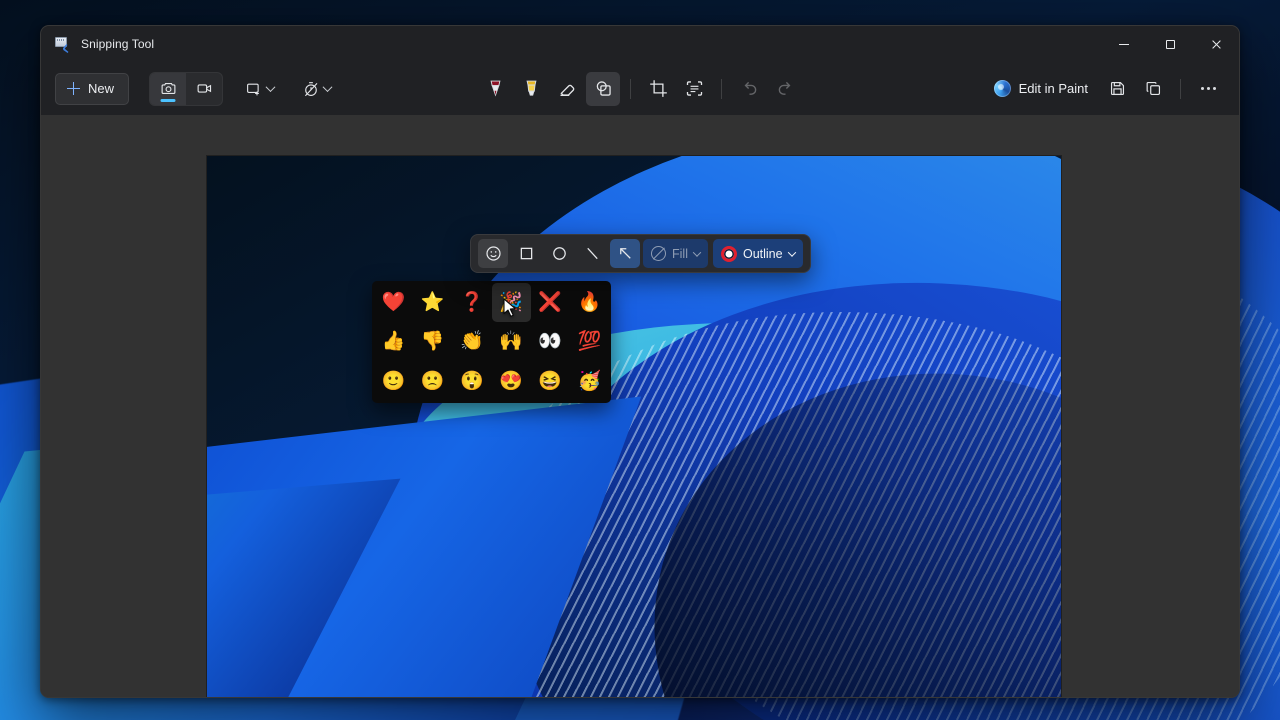  Describe the element at coordinates (658, 253) in the screenshot. I see `no-fill-icon` at that location.